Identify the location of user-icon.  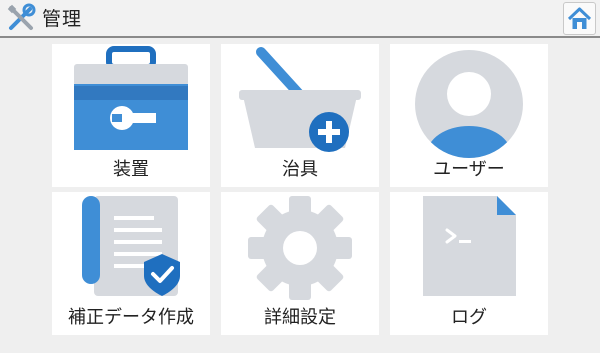
(469, 104).